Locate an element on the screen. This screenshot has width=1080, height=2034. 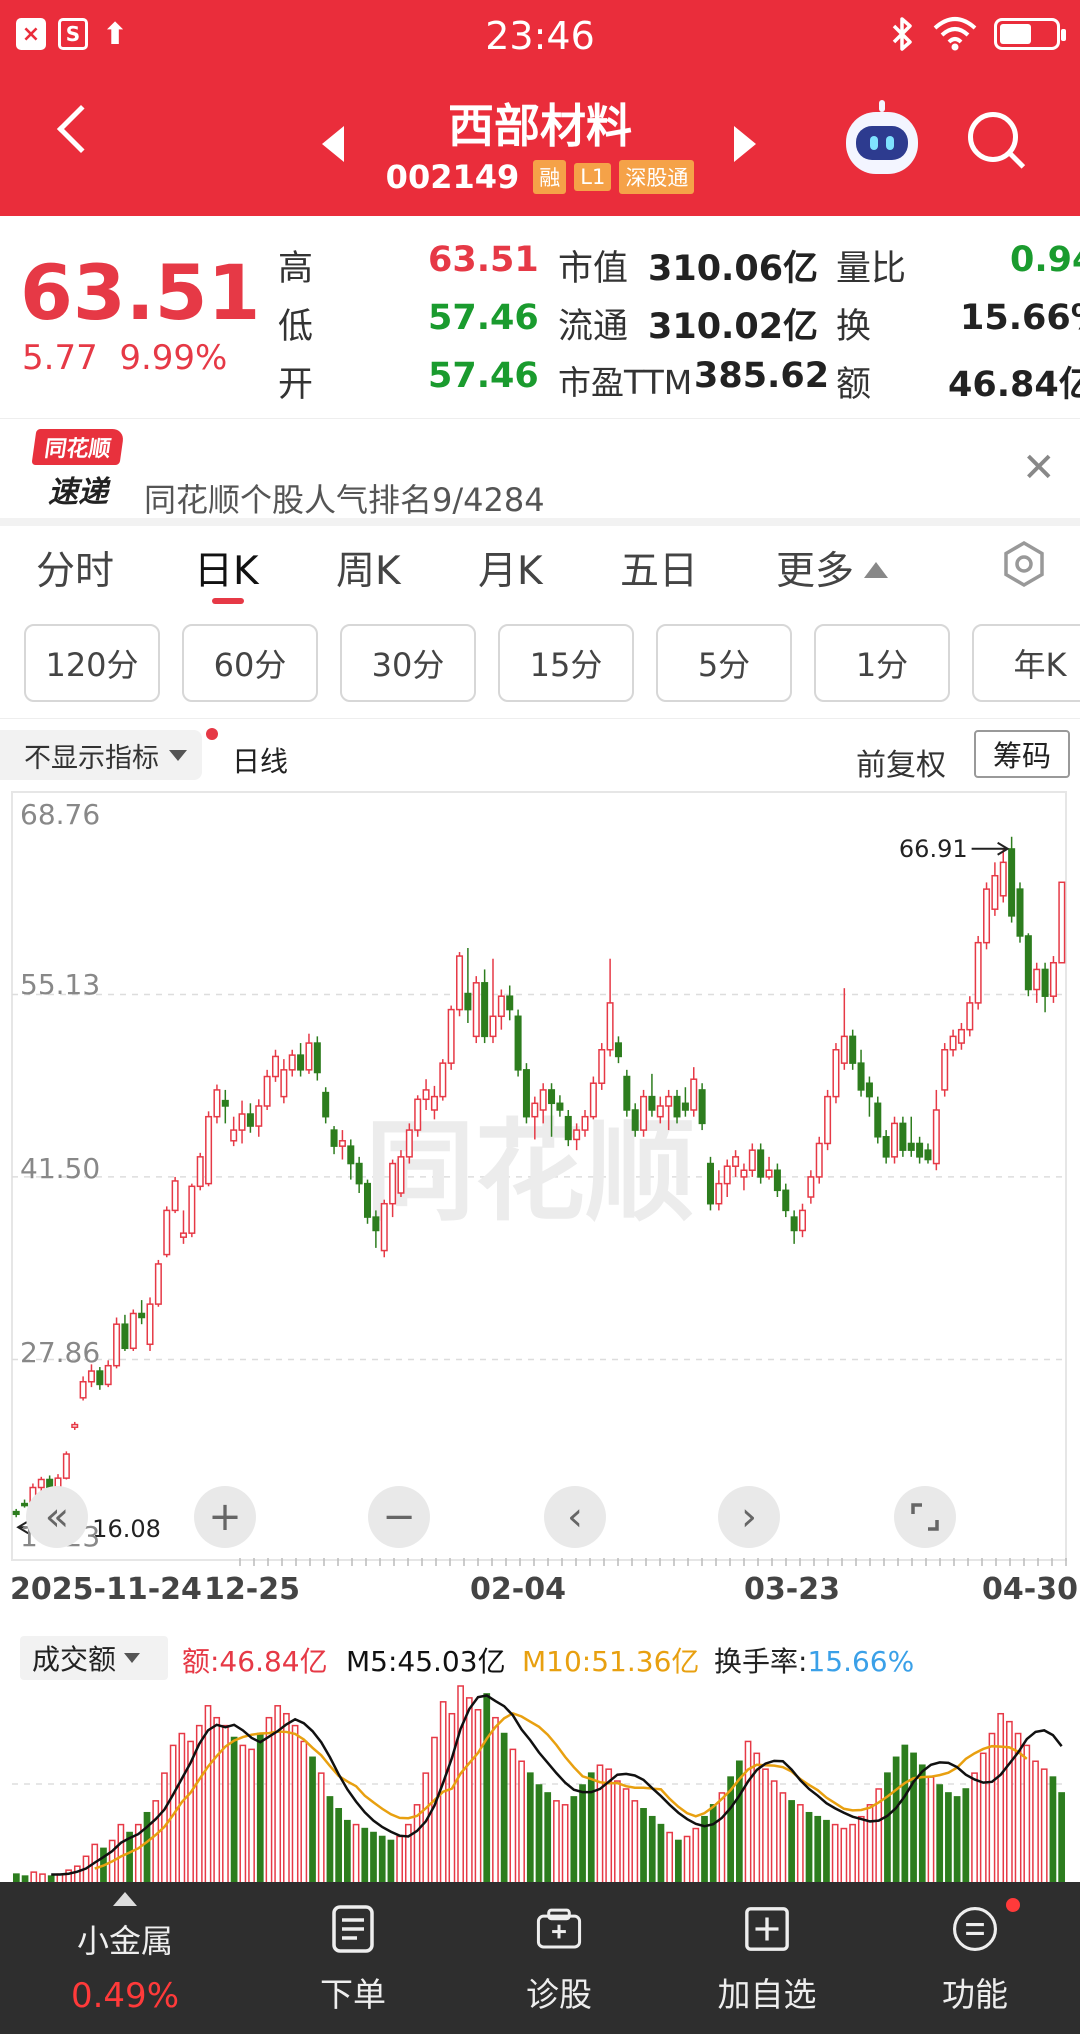
metric-label-float: 流通 is located at coordinates (593, 327).